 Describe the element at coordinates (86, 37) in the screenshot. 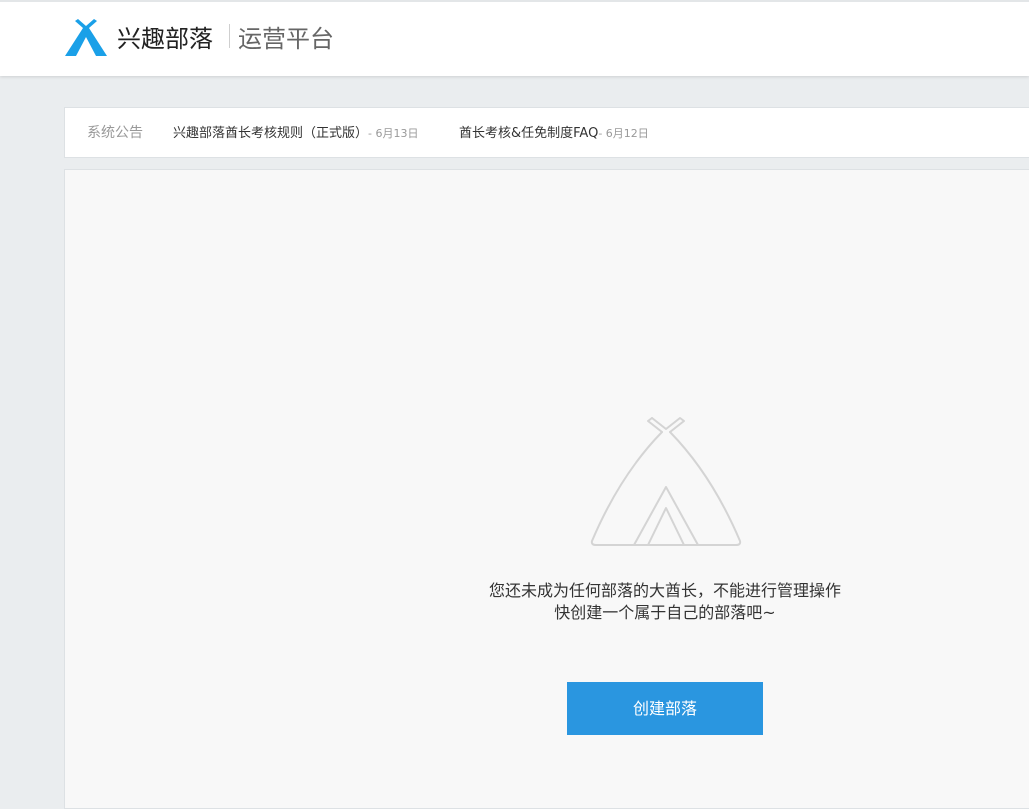

I see `tent-logo-icon` at that location.